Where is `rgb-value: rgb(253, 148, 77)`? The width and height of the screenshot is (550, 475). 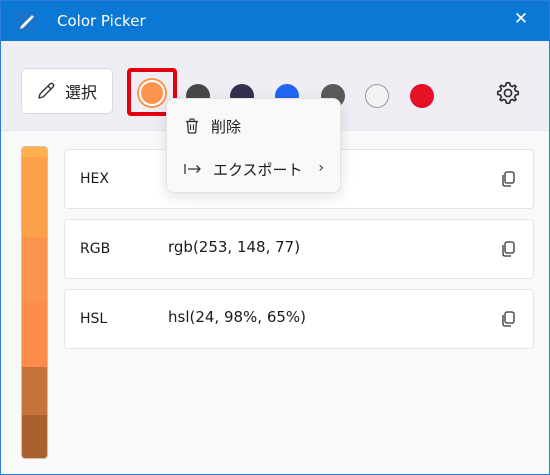
rgb-value: rgb(253, 148, 77) is located at coordinates (234, 247).